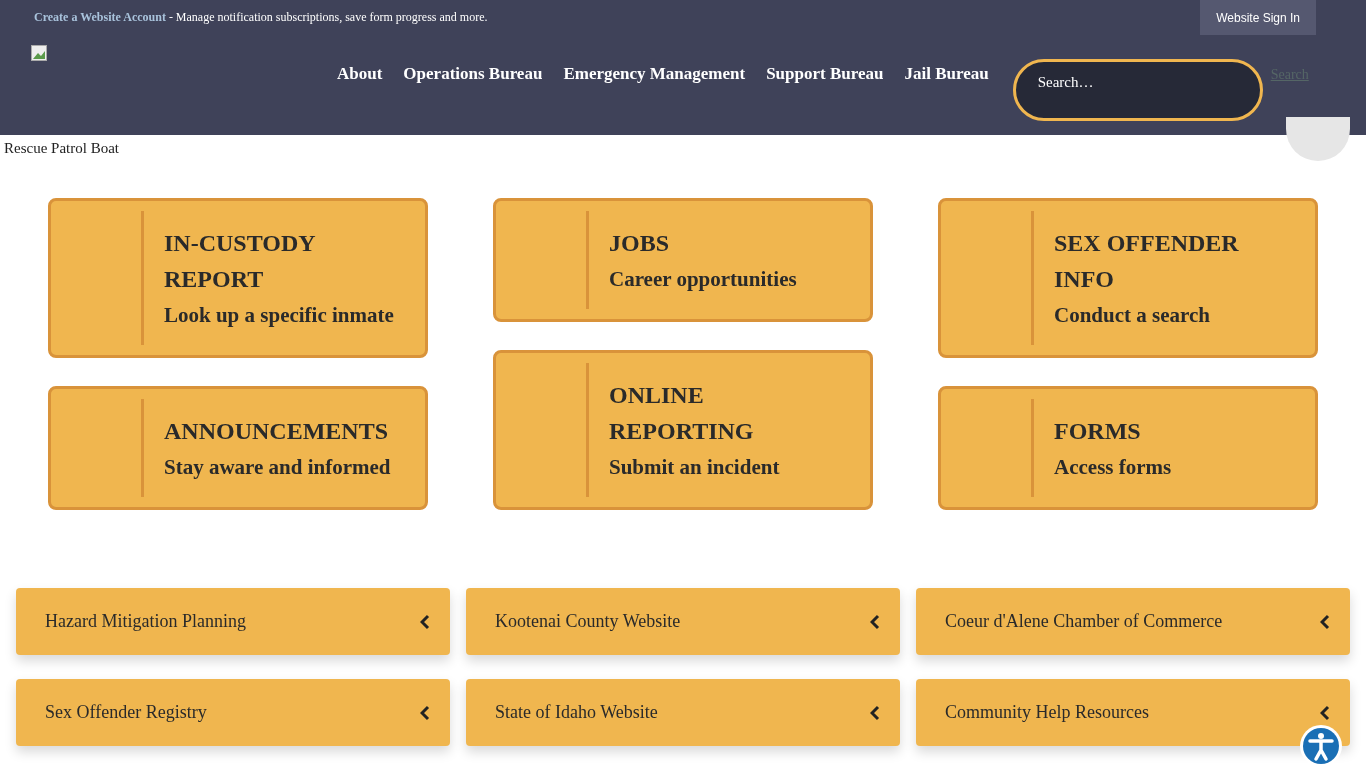  Describe the element at coordinates (145, 621) in the screenshot. I see `link-label: Hazard Mitigation Planning` at that location.